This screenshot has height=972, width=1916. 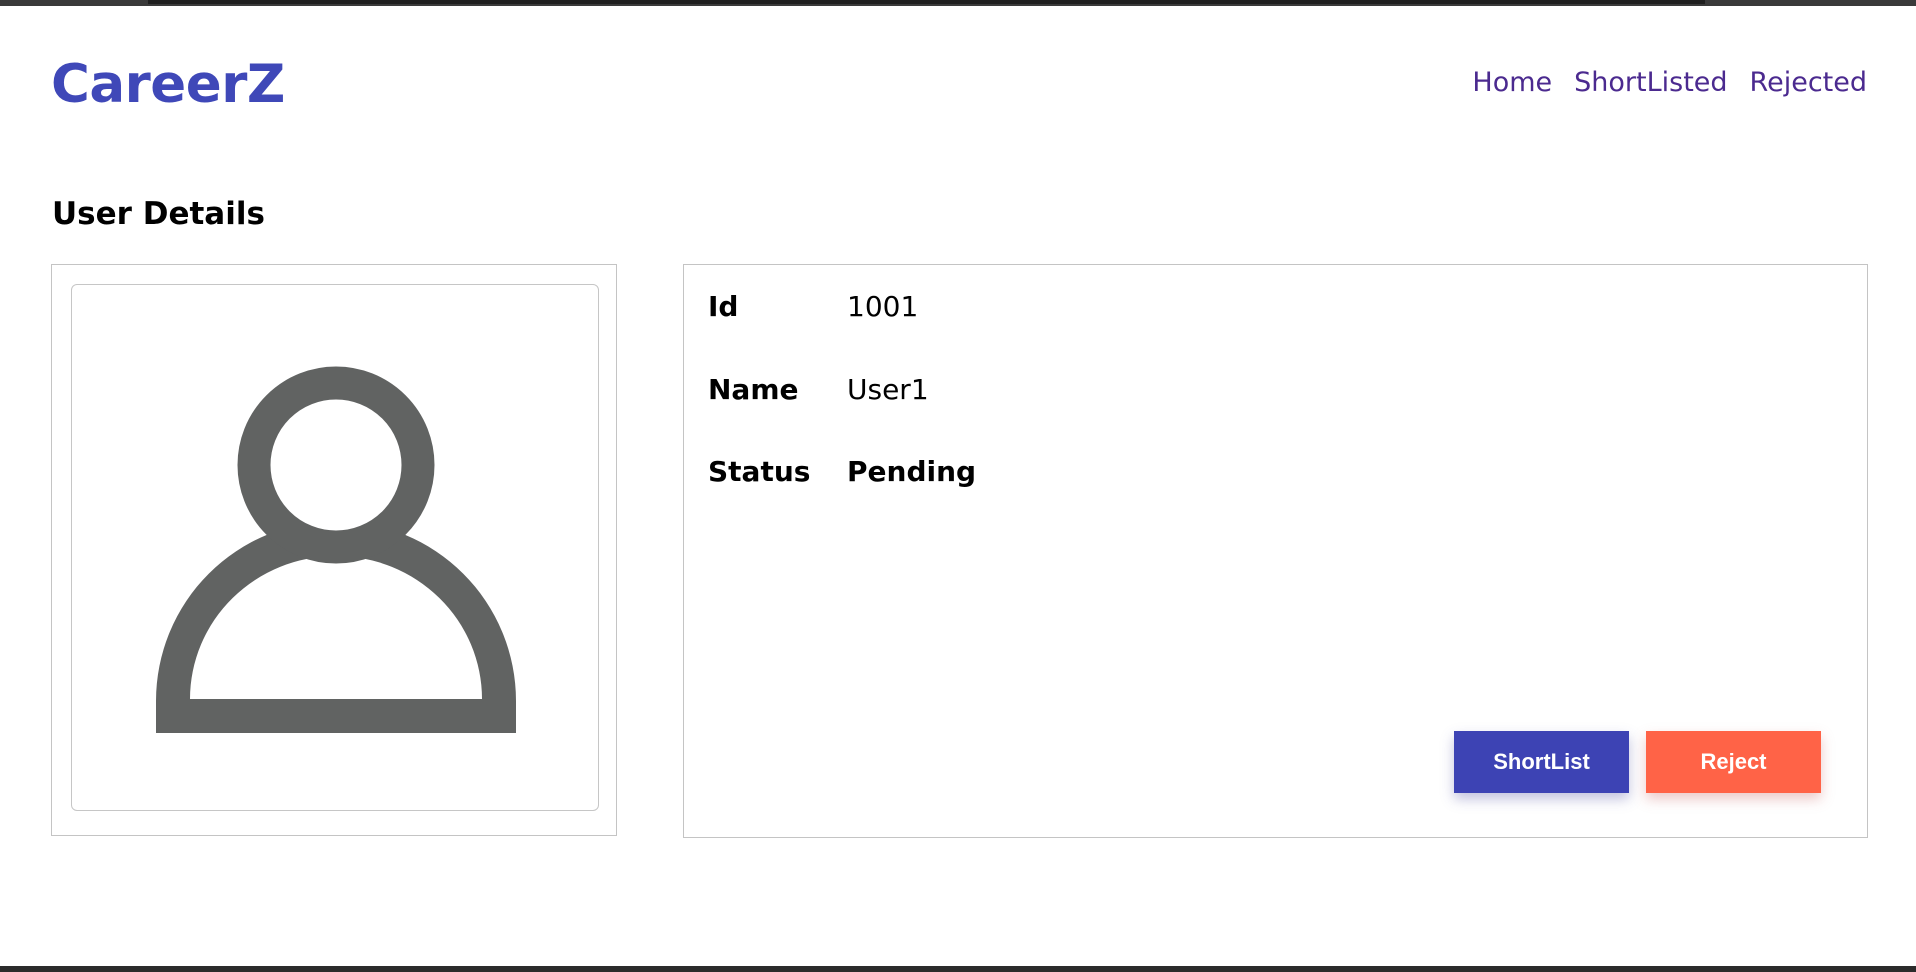 I want to click on main-nav: Home ShortListed Rejected, so click(x=1669, y=83).